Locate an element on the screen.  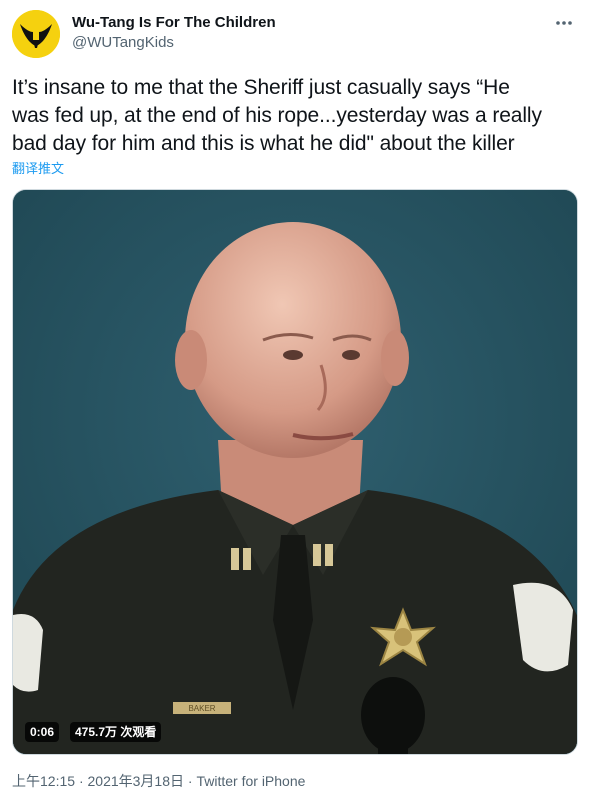
tweet-header: Wu-Tang Is For The Children @WUTangKids is located at coordinates (295, 34).